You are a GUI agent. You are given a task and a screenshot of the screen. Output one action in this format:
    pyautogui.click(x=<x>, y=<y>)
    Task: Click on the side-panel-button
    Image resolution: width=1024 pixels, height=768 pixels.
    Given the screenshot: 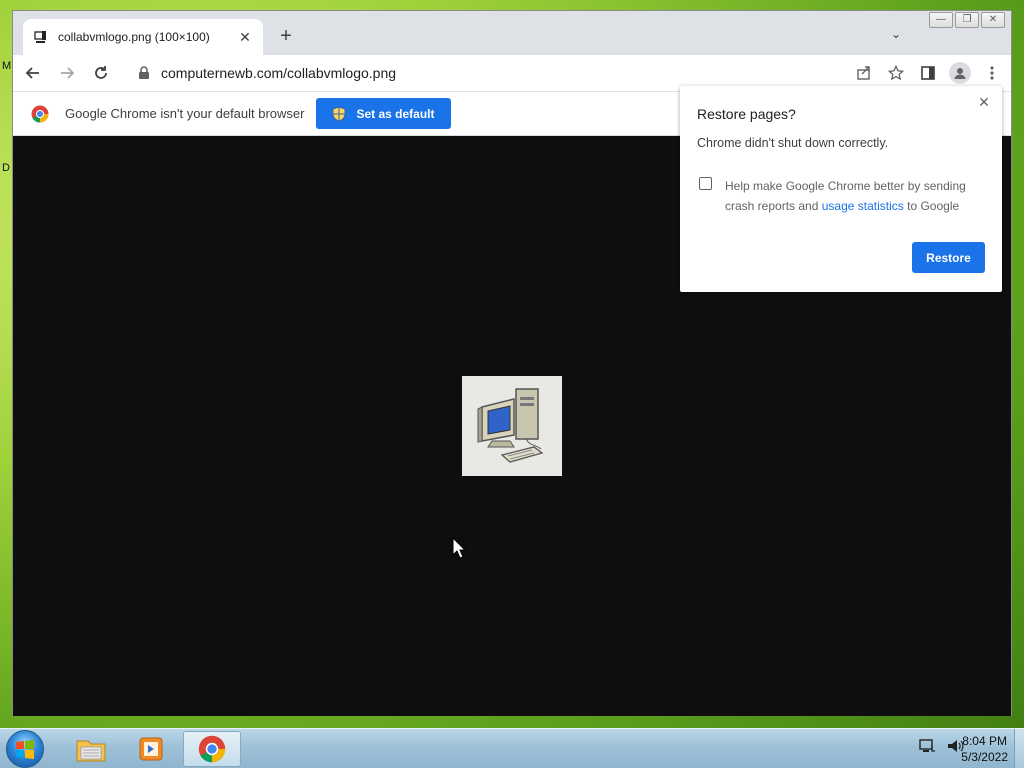 What is the action you would take?
    pyautogui.click(x=928, y=73)
    